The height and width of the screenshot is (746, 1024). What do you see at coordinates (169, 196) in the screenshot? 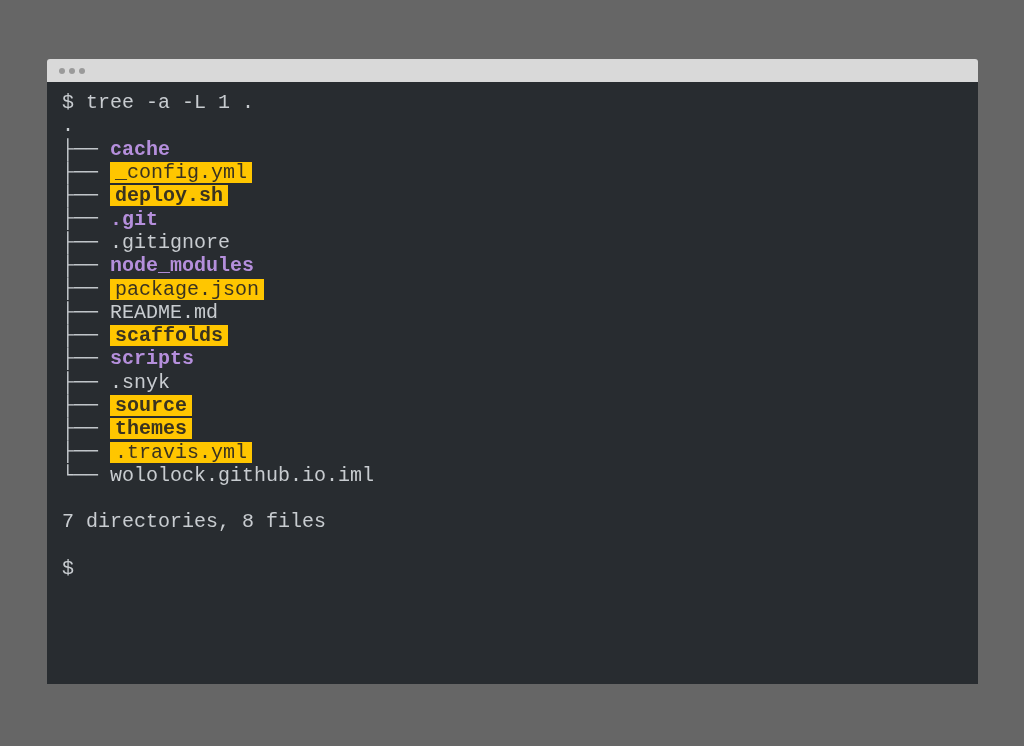
I see `directory-name: deploy.sh` at bounding box center [169, 196].